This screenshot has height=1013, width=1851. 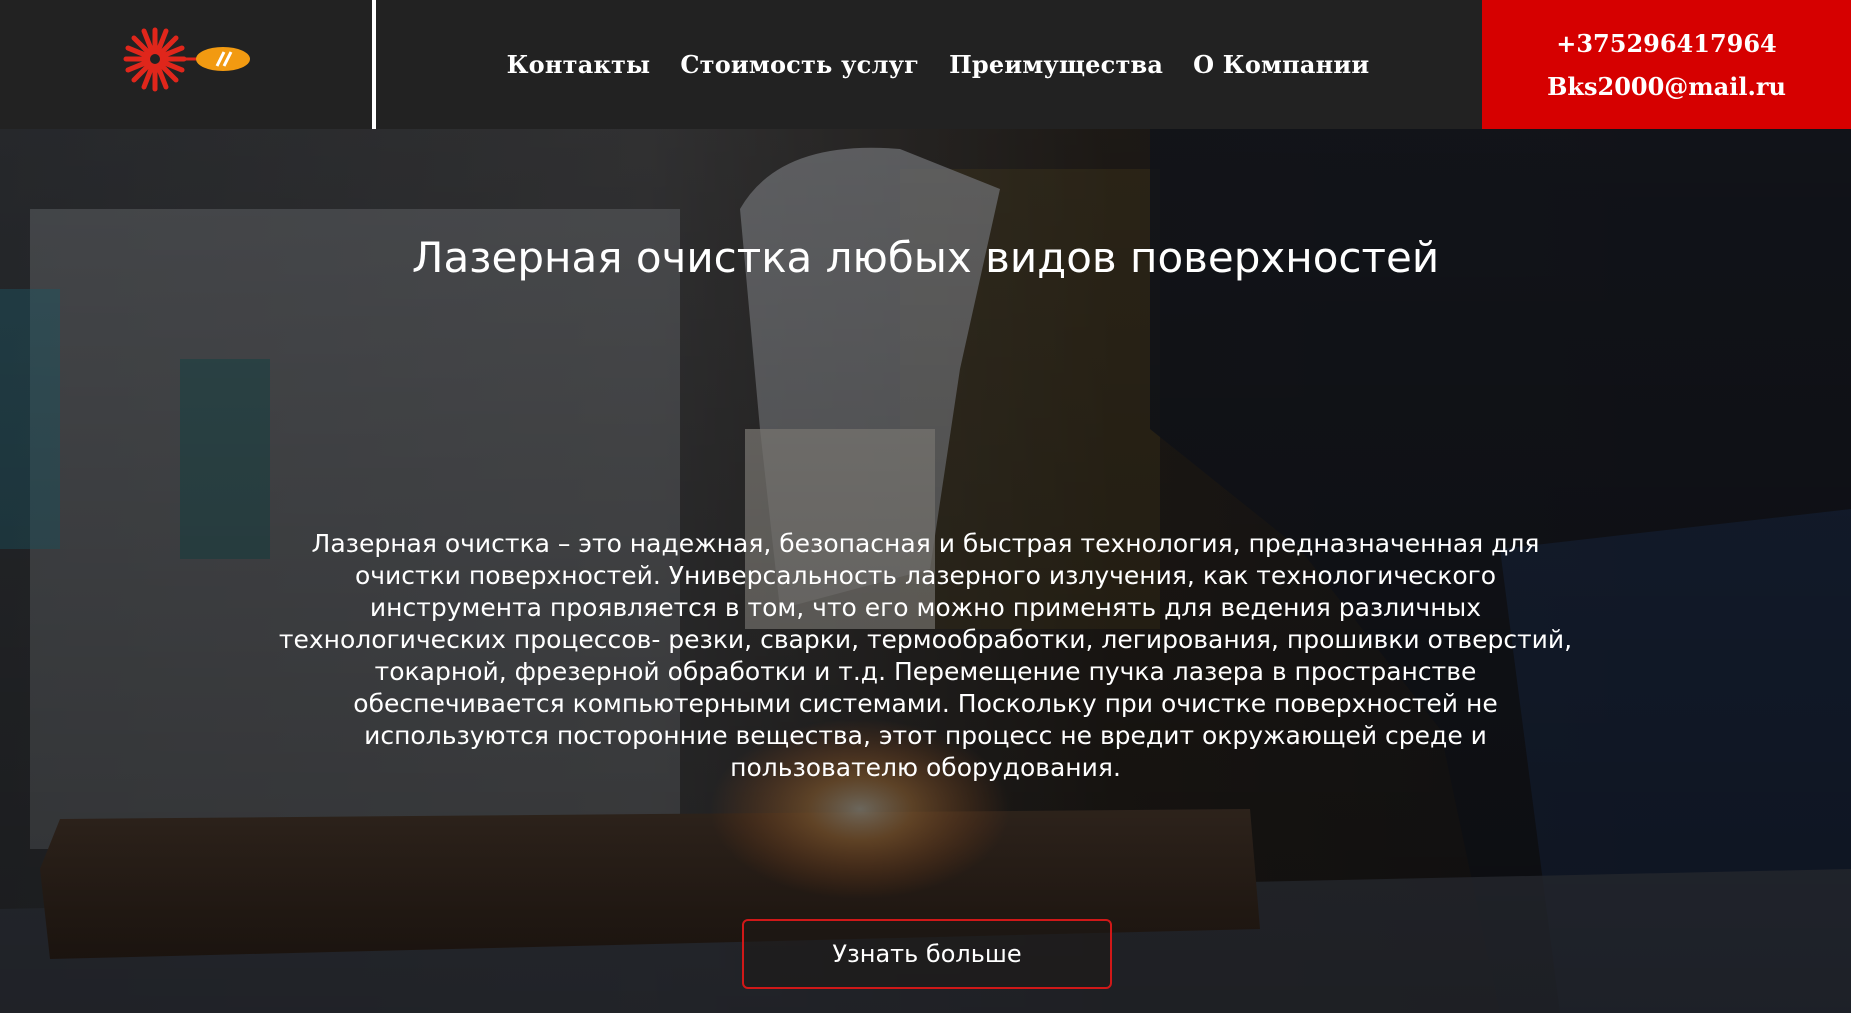 What do you see at coordinates (799, 64) in the screenshot?
I see `nav-pricing: Стоимость услуг` at bounding box center [799, 64].